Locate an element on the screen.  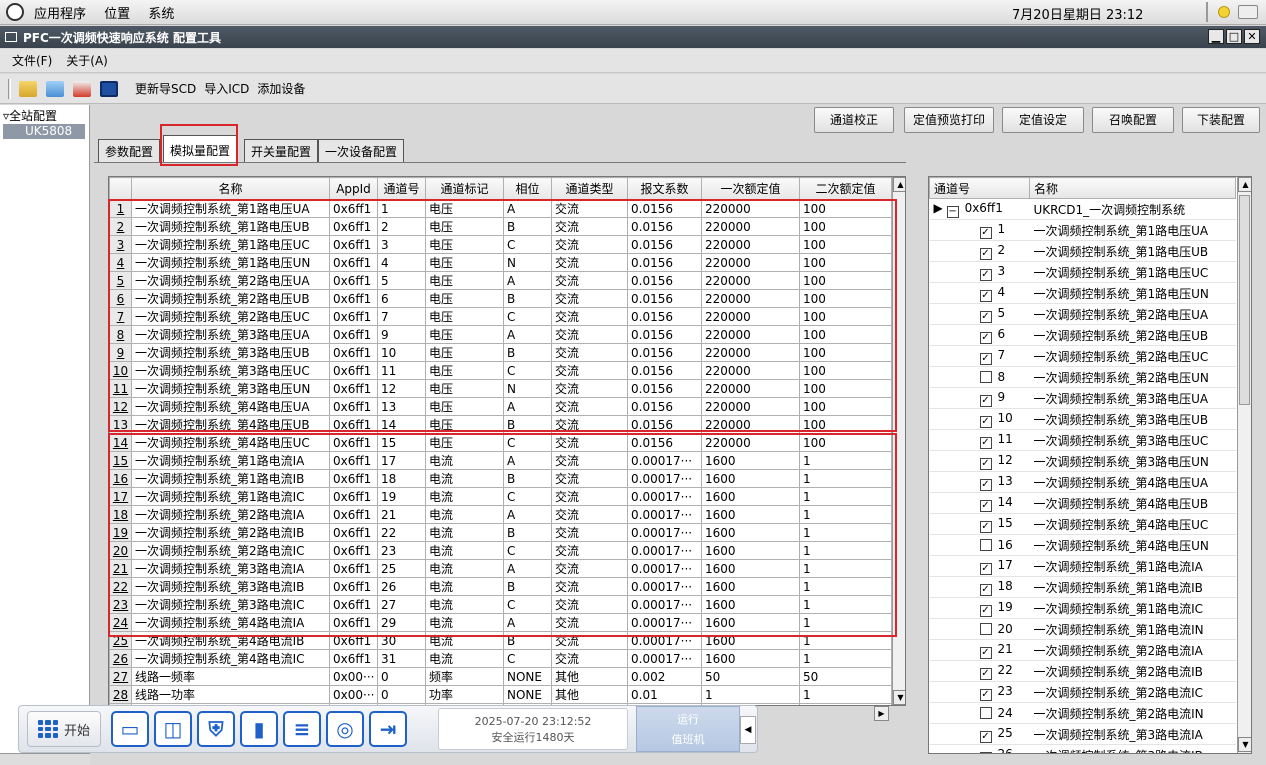
col-header-phase: 相位 is located at coordinates (527, 188).